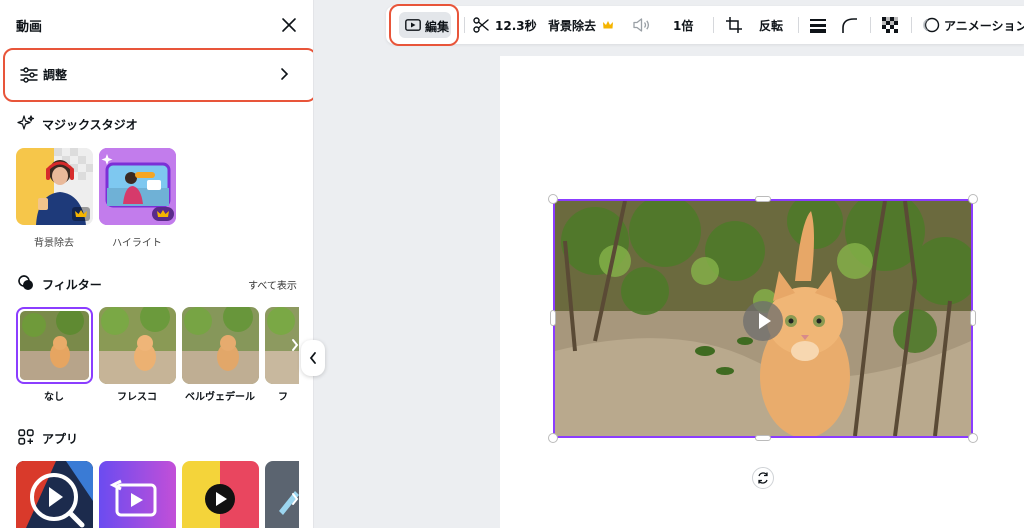 The height and width of the screenshot is (528, 1024). I want to click on highlight-caption: ハイライト, so click(137, 243).